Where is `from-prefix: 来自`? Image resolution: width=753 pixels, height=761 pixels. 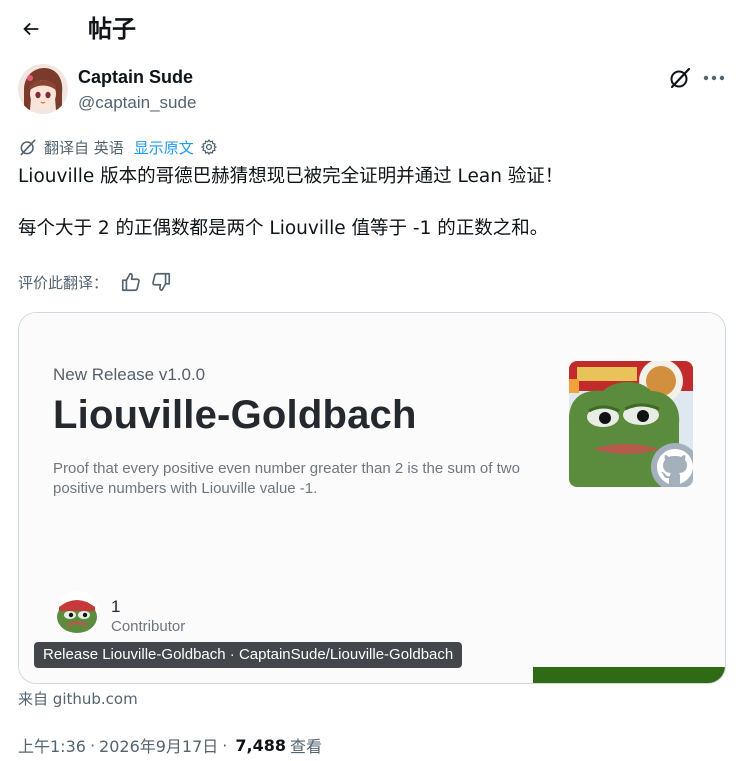
from-prefix: 来自 is located at coordinates (33, 699).